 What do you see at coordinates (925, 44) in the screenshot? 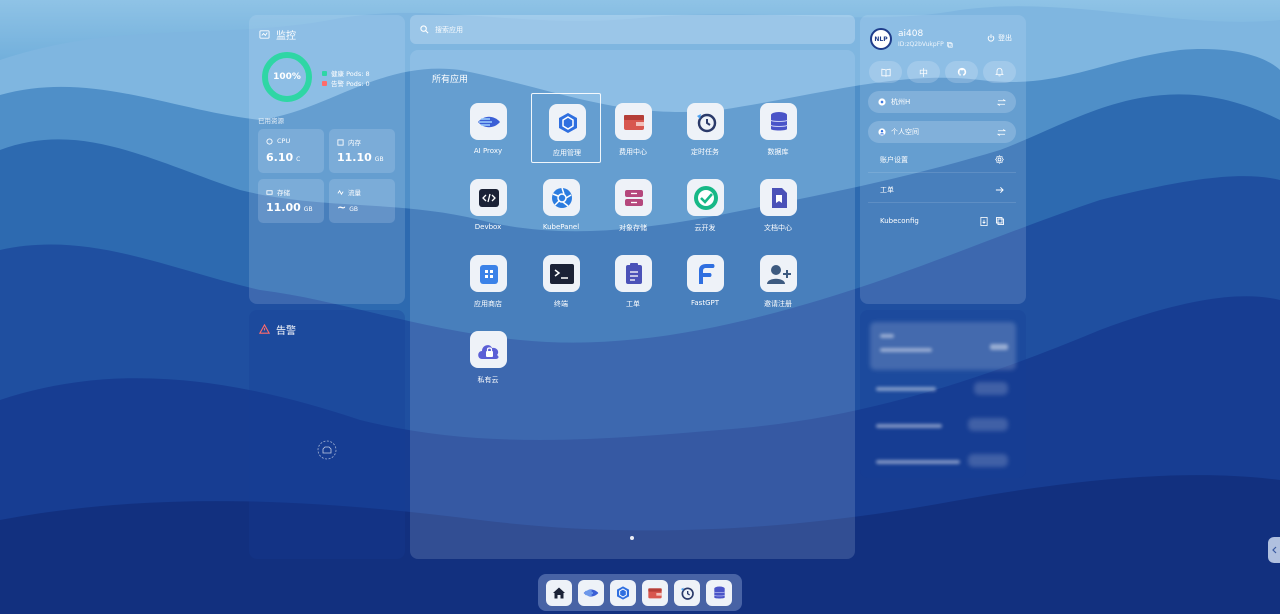
I see `user-id: ID:zQ2bVukpFP` at bounding box center [925, 44].